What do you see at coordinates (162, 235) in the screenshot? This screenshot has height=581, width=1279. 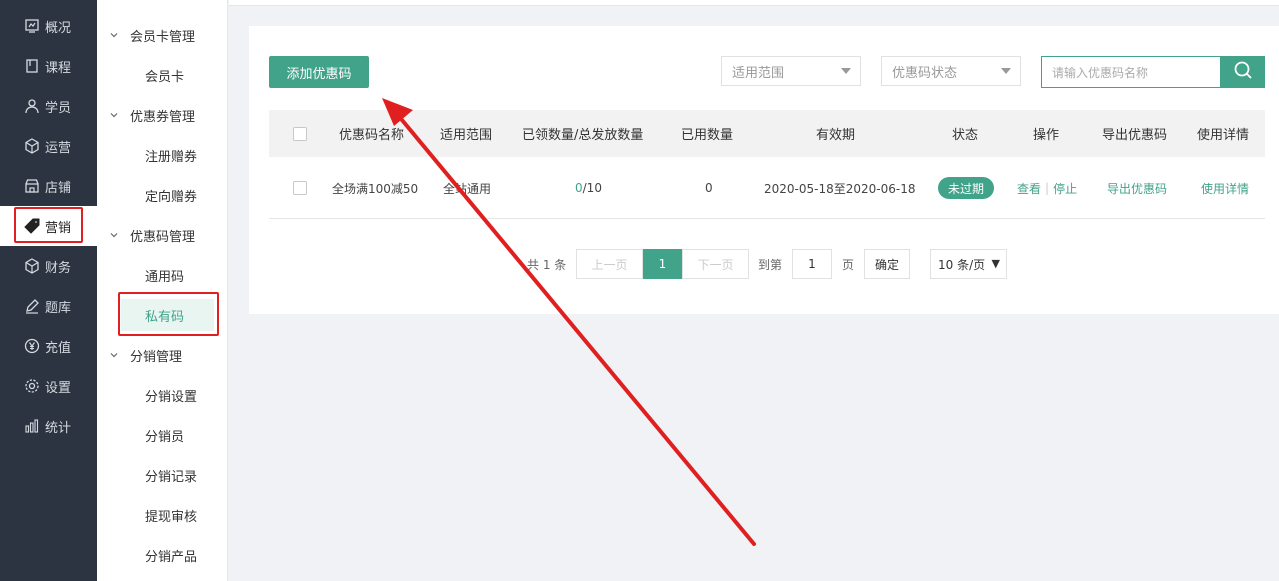 I see `submenu-group-promo-code: 优惠码管理` at bounding box center [162, 235].